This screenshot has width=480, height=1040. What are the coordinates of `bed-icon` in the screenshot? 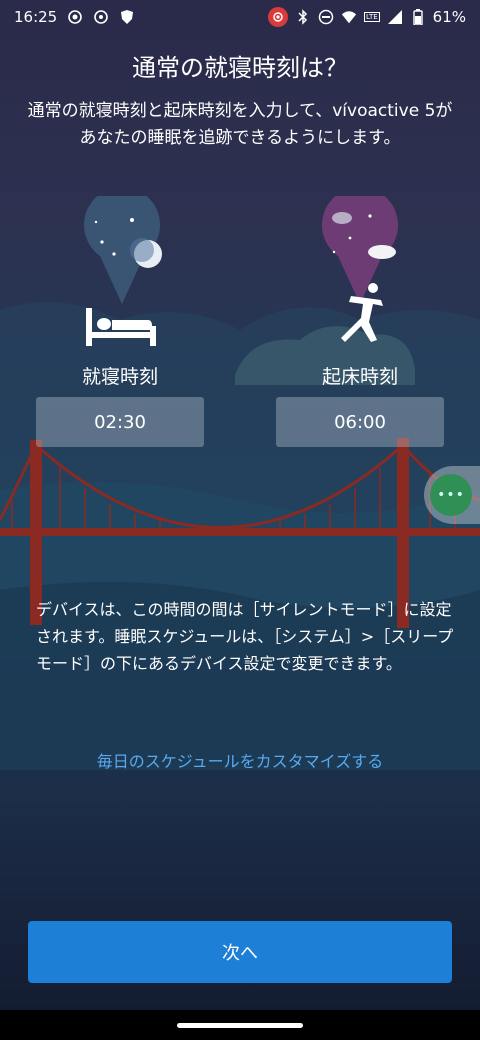 It's located at (121, 327).